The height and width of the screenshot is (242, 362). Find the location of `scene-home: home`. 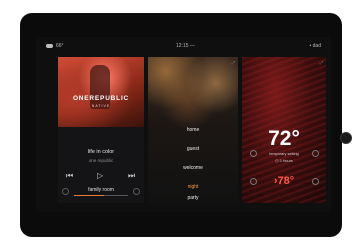

scene-home: home is located at coordinates (193, 130).